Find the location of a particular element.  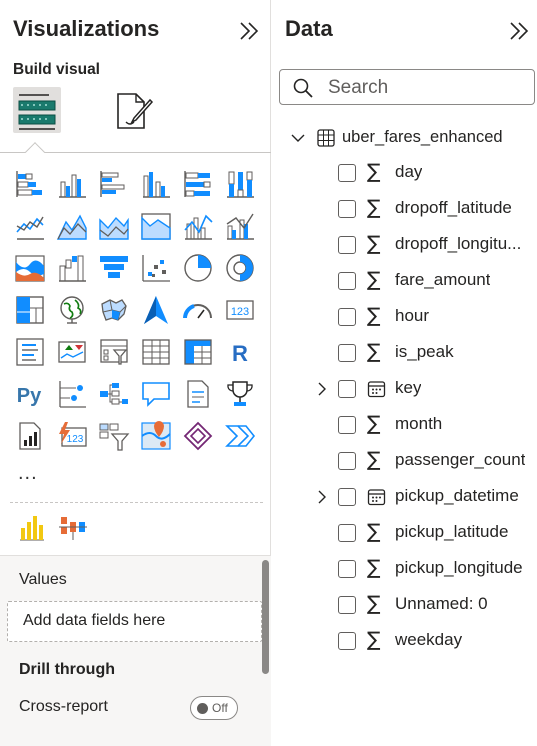

field-item: ∑ Unnamed: 0 is located at coordinates (404, 605).